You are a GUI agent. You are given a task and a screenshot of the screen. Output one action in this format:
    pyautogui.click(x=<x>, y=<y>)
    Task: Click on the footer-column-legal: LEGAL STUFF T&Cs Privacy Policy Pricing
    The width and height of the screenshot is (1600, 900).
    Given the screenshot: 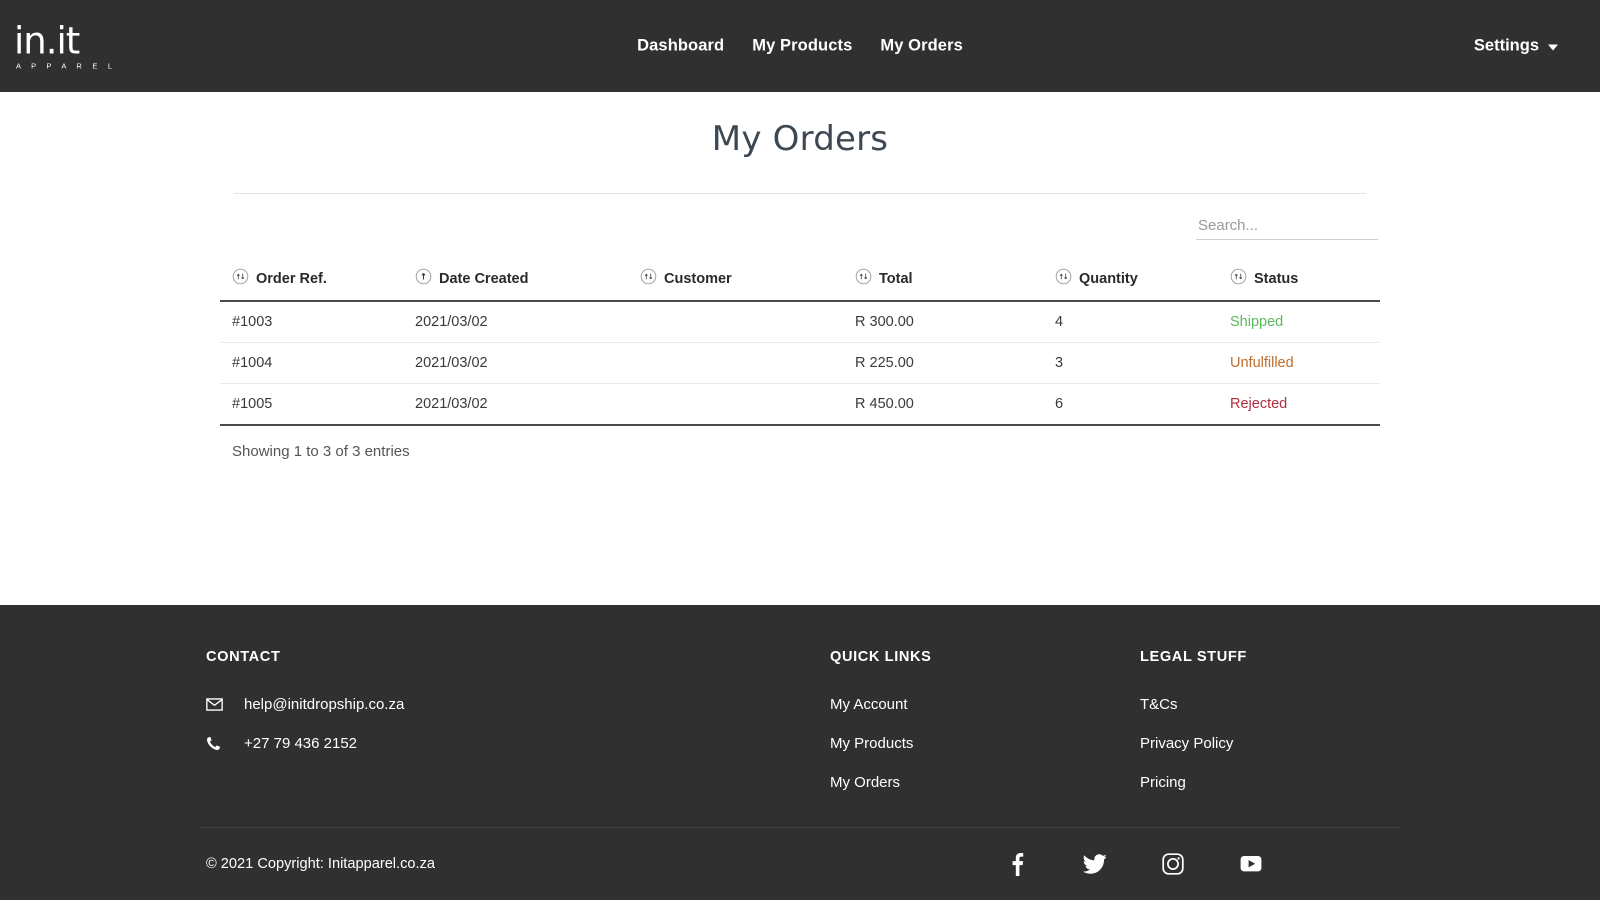 What is the action you would take?
    pyautogui.click(x=1270, y=731)
    